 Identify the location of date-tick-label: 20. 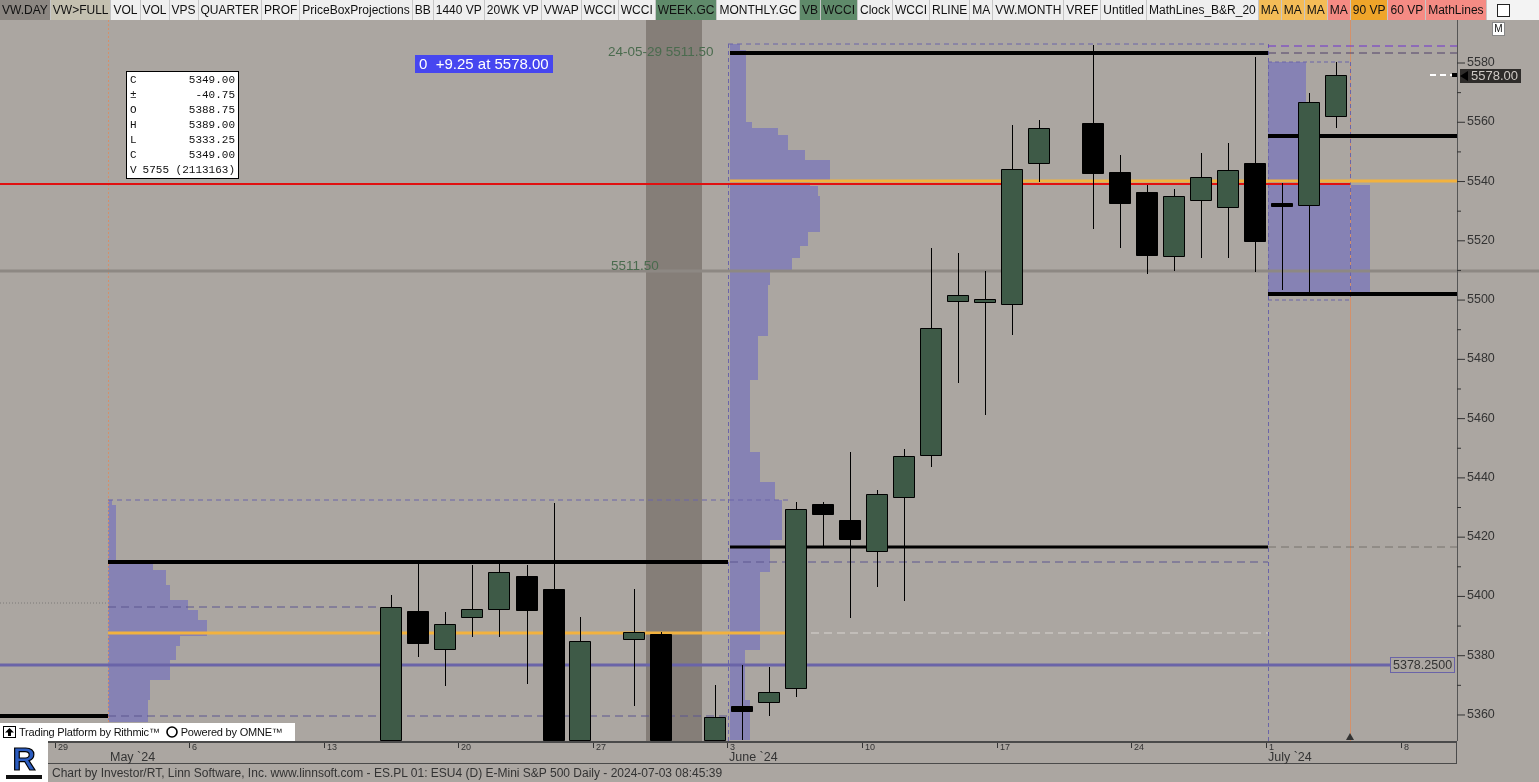
(466, 747).